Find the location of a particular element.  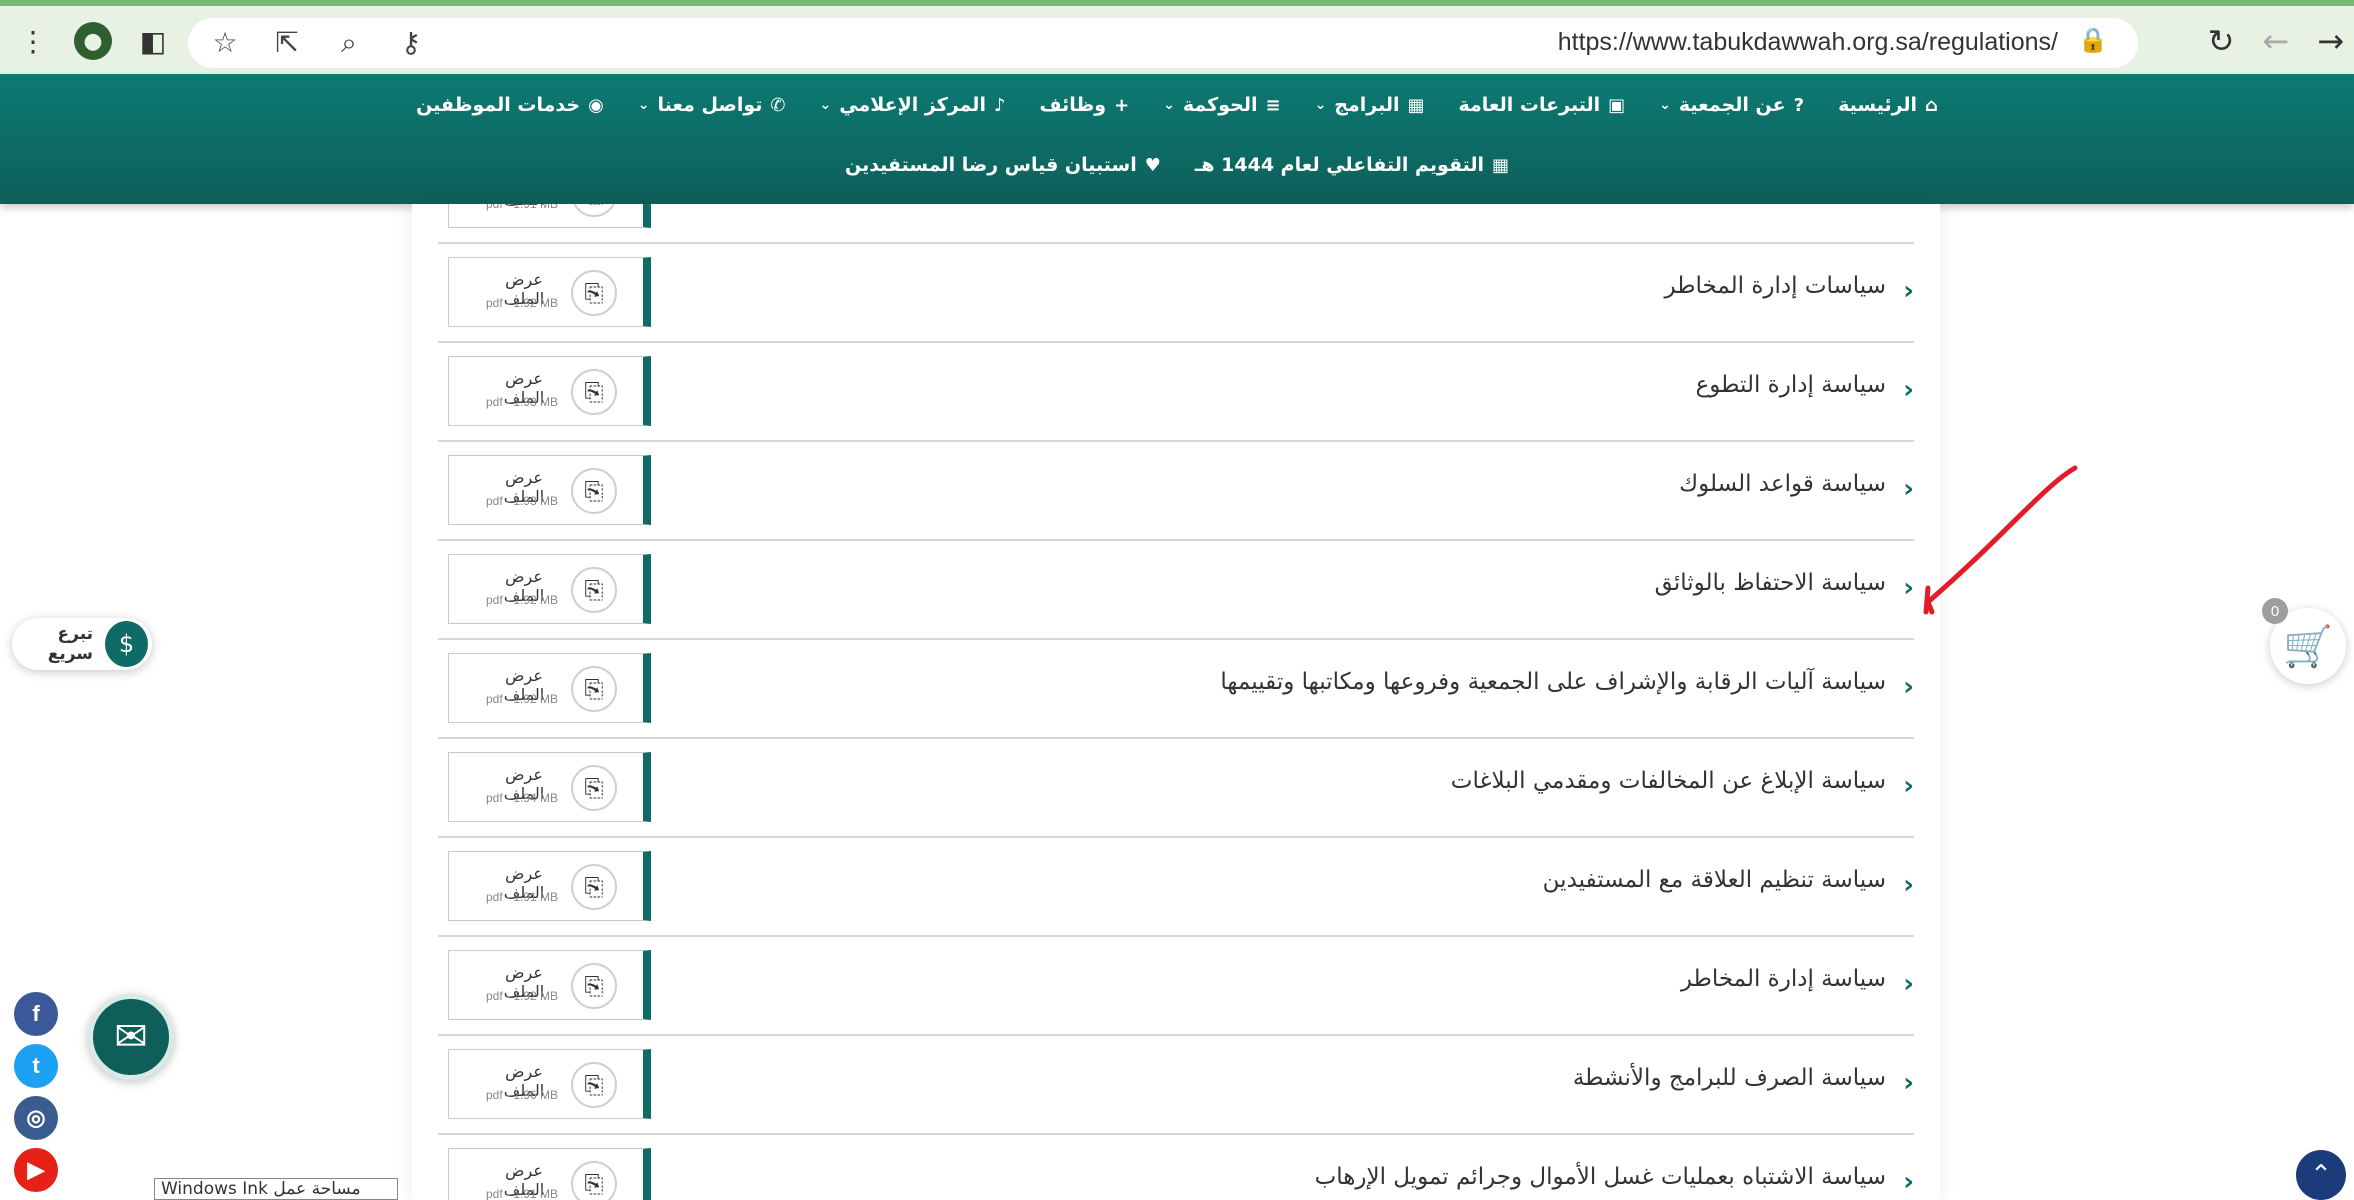

nav-label: استبيان قياس رضا المستفيدين is located at coordinates (990, 165).